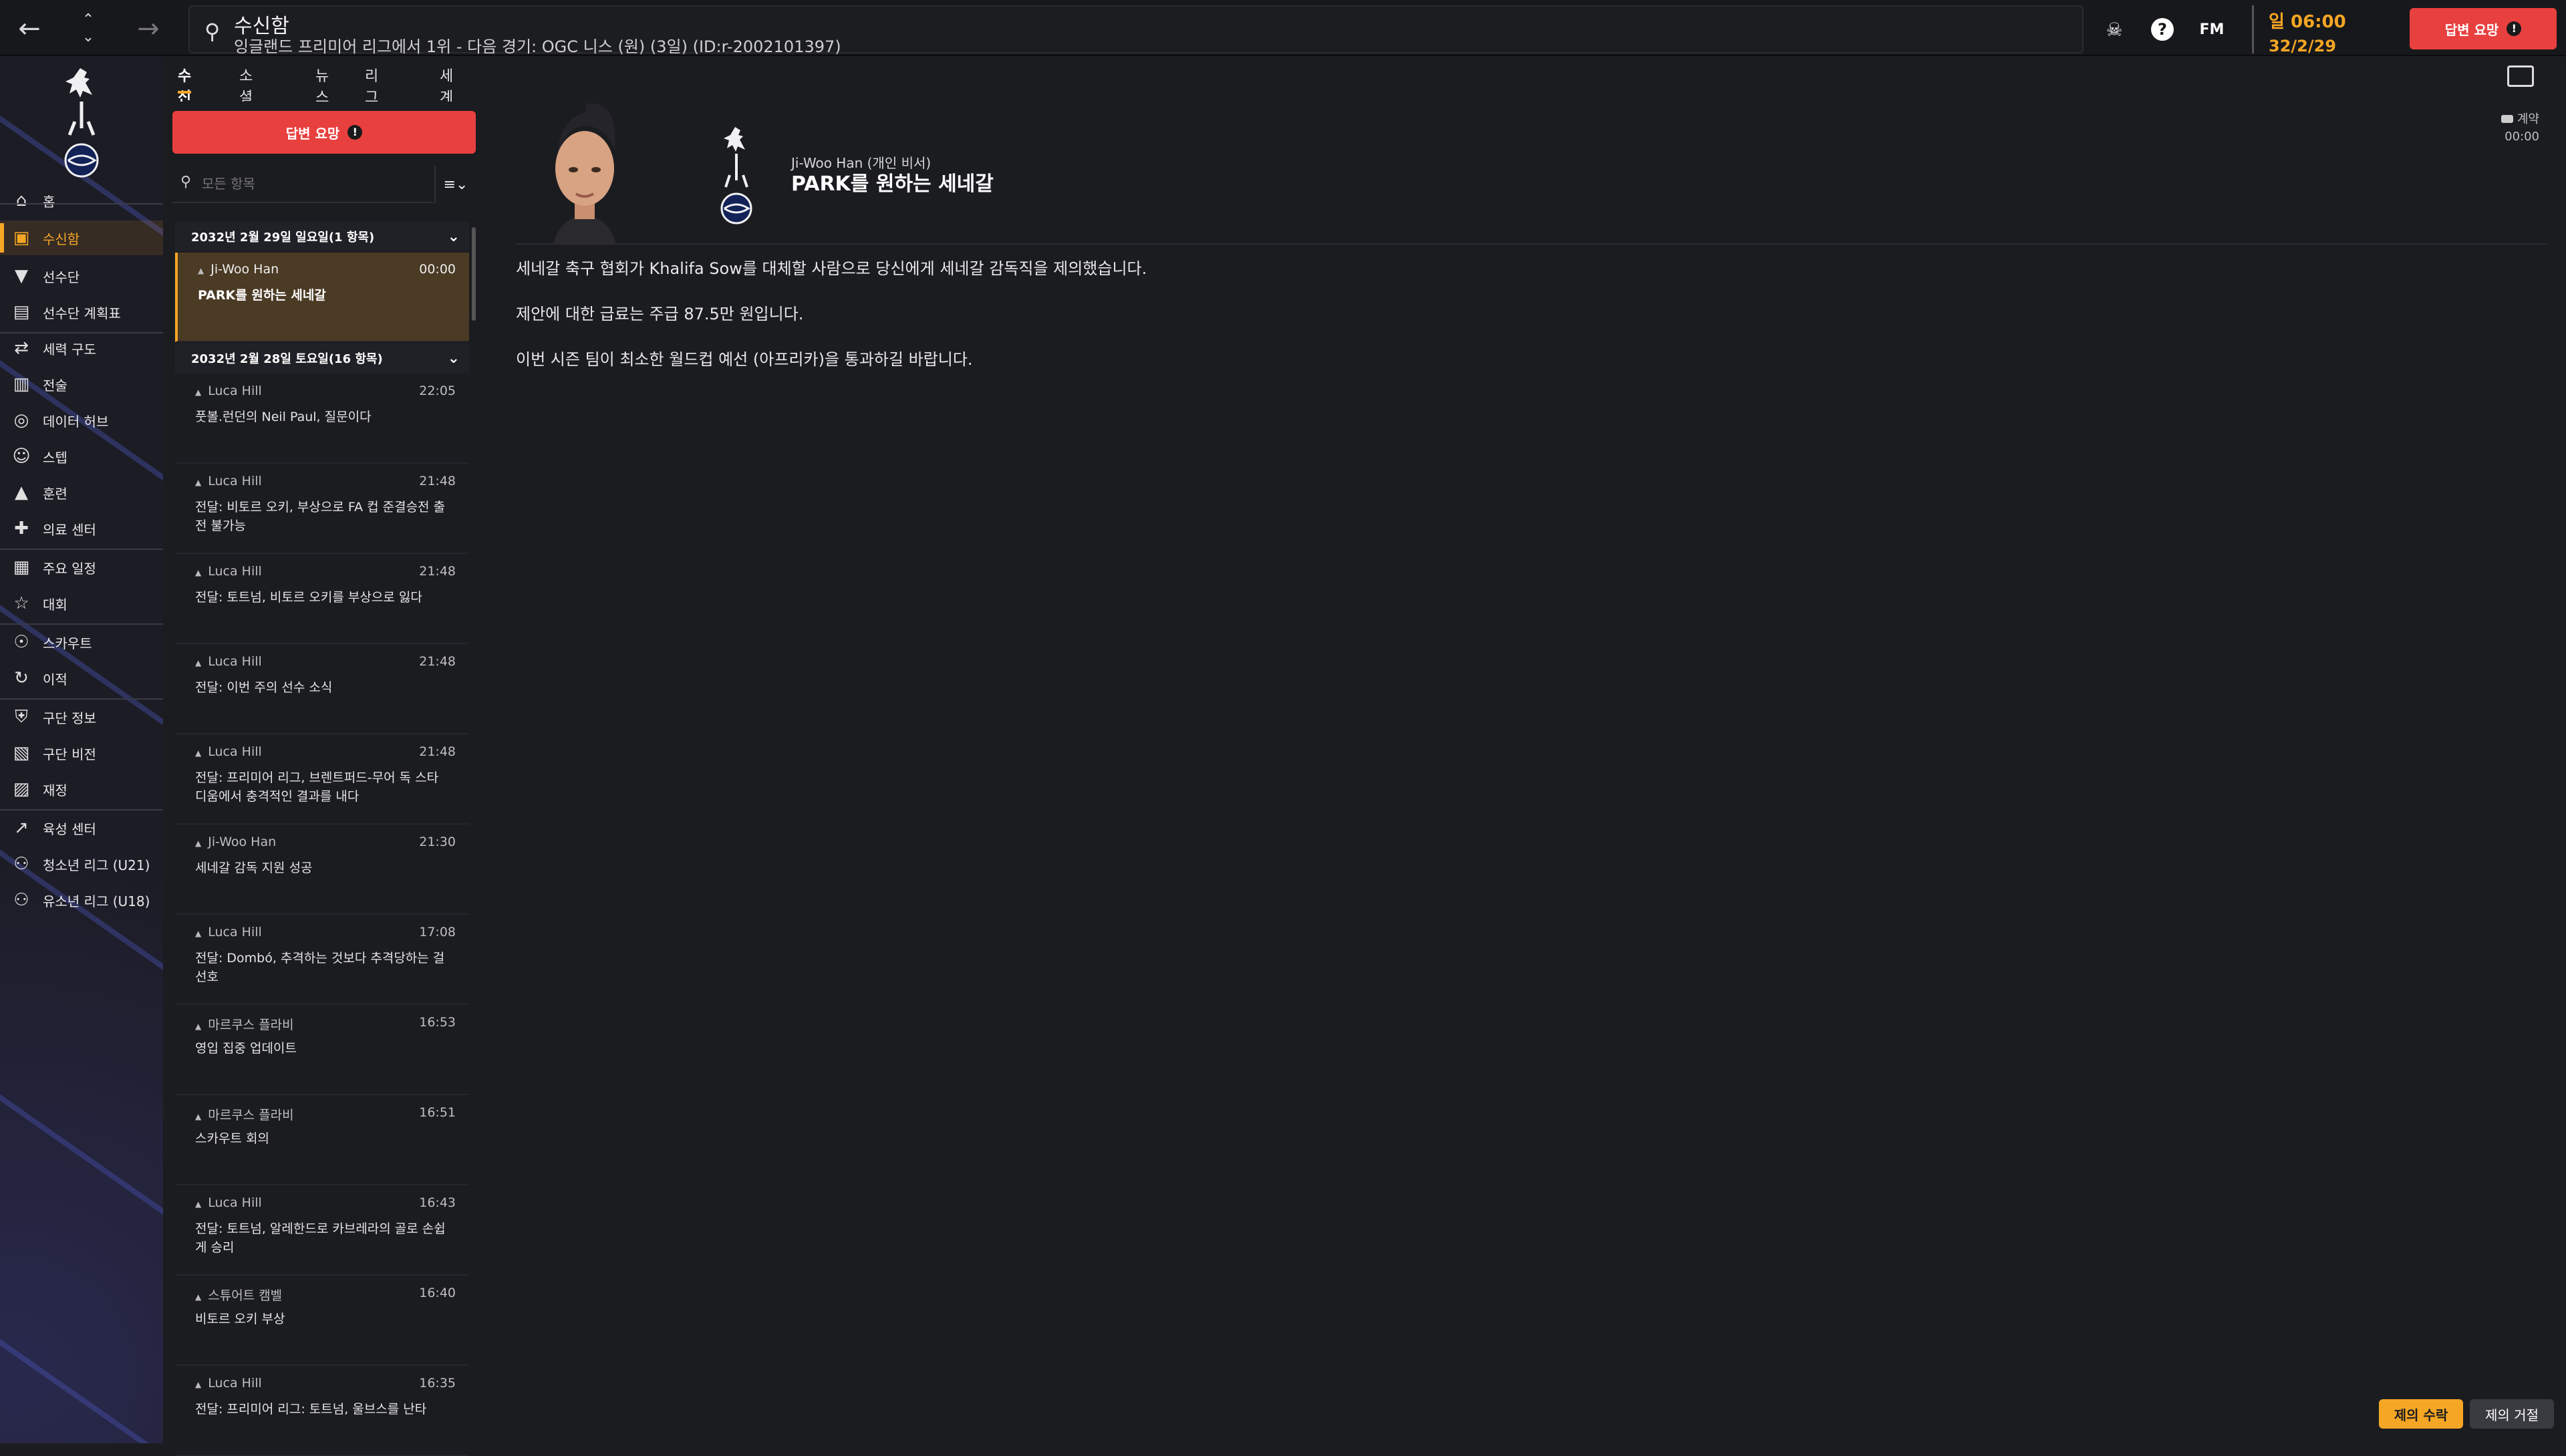 The width and height of the screenshot is (2566, 1456). Describe the element at coordinates (81, 493) in the screenshot. I see `sidebar-item-8: ▲ 훈련` at that location.